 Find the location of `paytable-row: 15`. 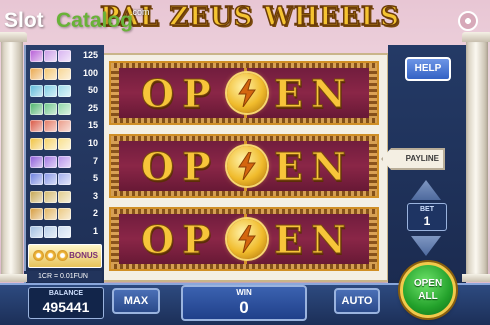

paytable-row: 15 is located at coordinates (65, 126).